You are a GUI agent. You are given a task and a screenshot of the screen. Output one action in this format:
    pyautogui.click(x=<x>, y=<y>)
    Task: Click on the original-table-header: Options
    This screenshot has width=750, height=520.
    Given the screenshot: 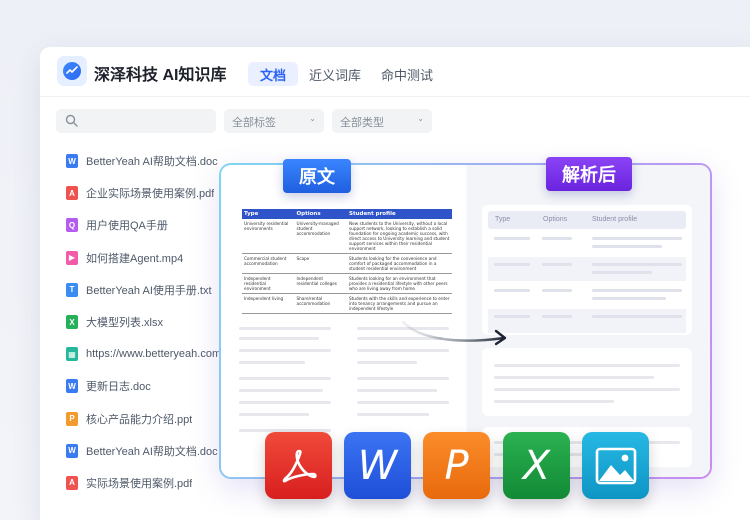 What is the action you would take?
    pyautogui.click(x=320, y=214)
    